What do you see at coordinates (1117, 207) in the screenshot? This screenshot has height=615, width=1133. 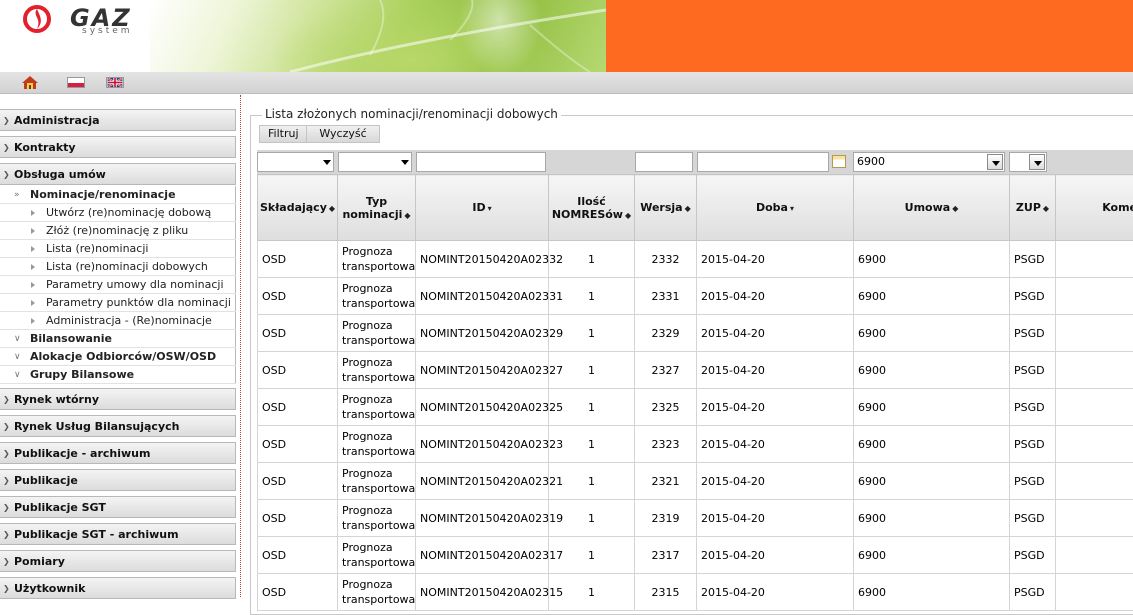 I see `column-header-label: Kome` at bounding box center [1117, 207].